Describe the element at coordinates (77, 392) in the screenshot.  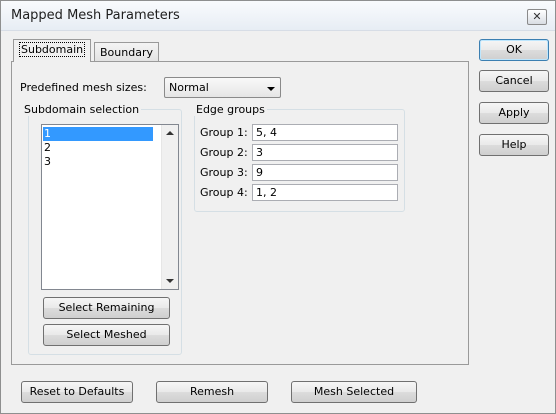
I see `reset-to-defaults-button: Reset to Defaults` at that location.